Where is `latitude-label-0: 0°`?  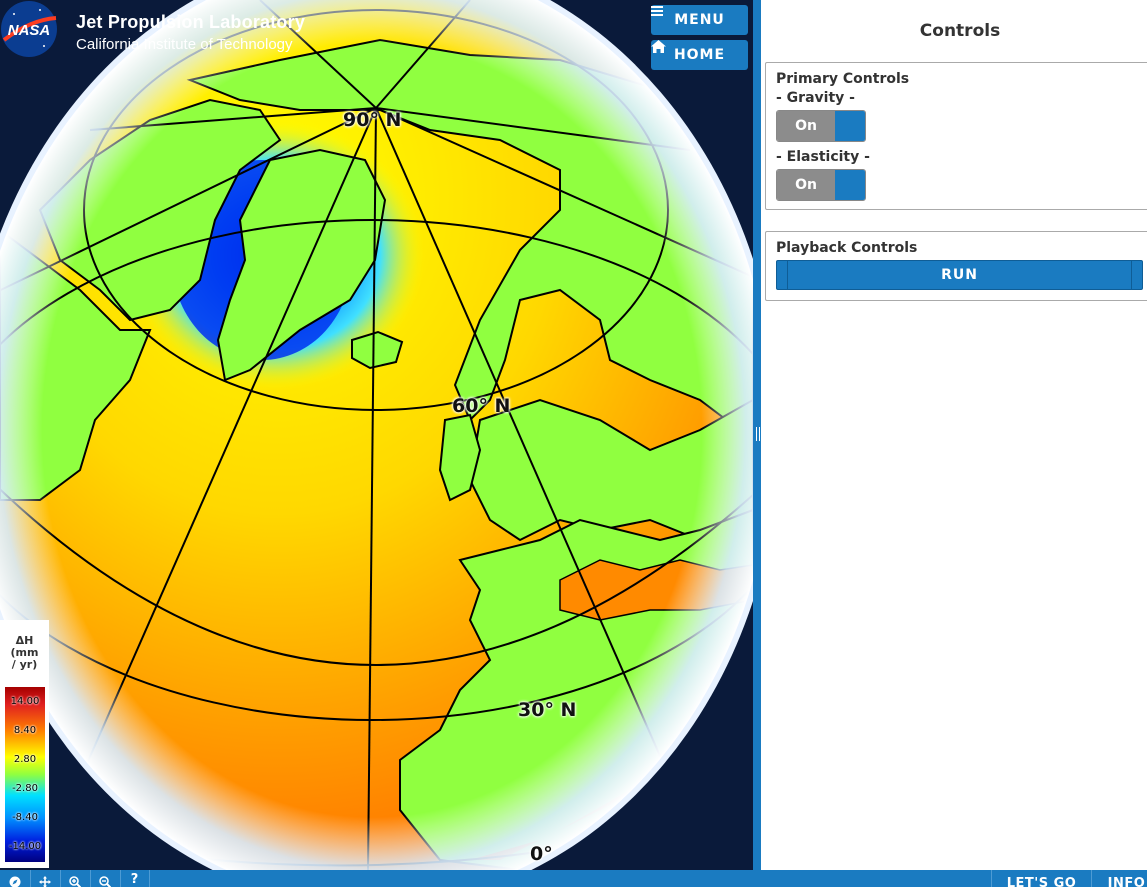
latitude-label-0: 0° is located at coordinates (541, 854).